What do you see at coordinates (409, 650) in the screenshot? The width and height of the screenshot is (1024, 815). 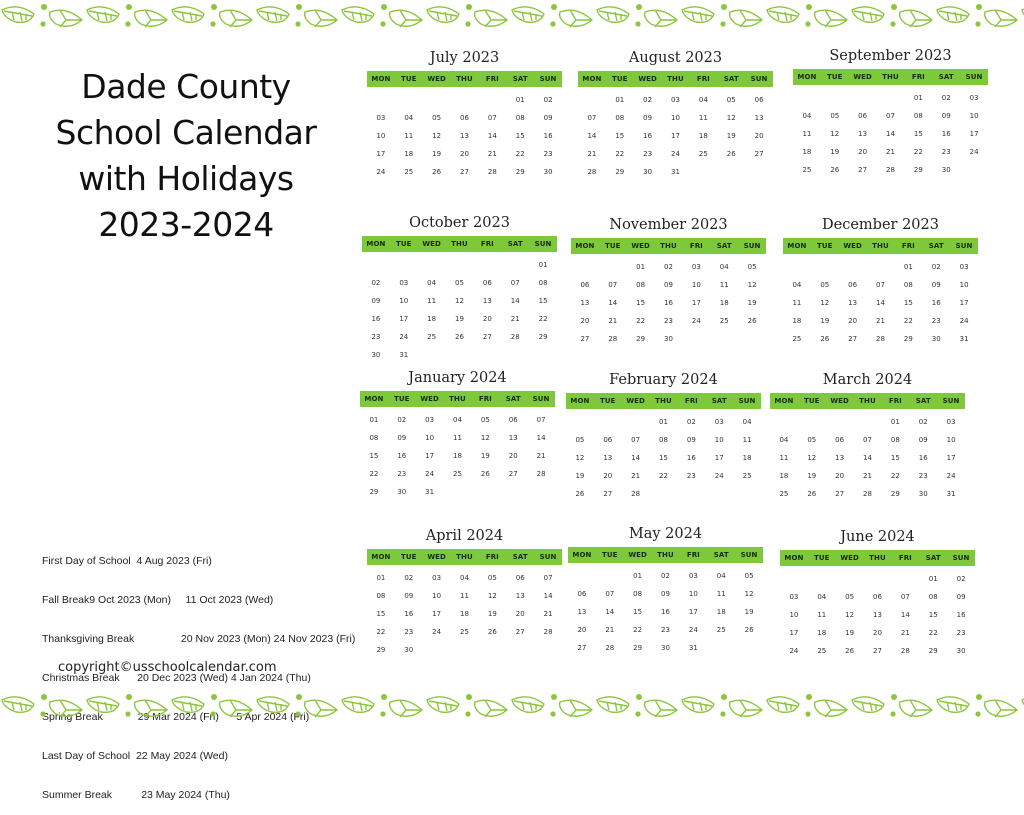 I see `day-cell: 30` at bounding box center [409, 650].